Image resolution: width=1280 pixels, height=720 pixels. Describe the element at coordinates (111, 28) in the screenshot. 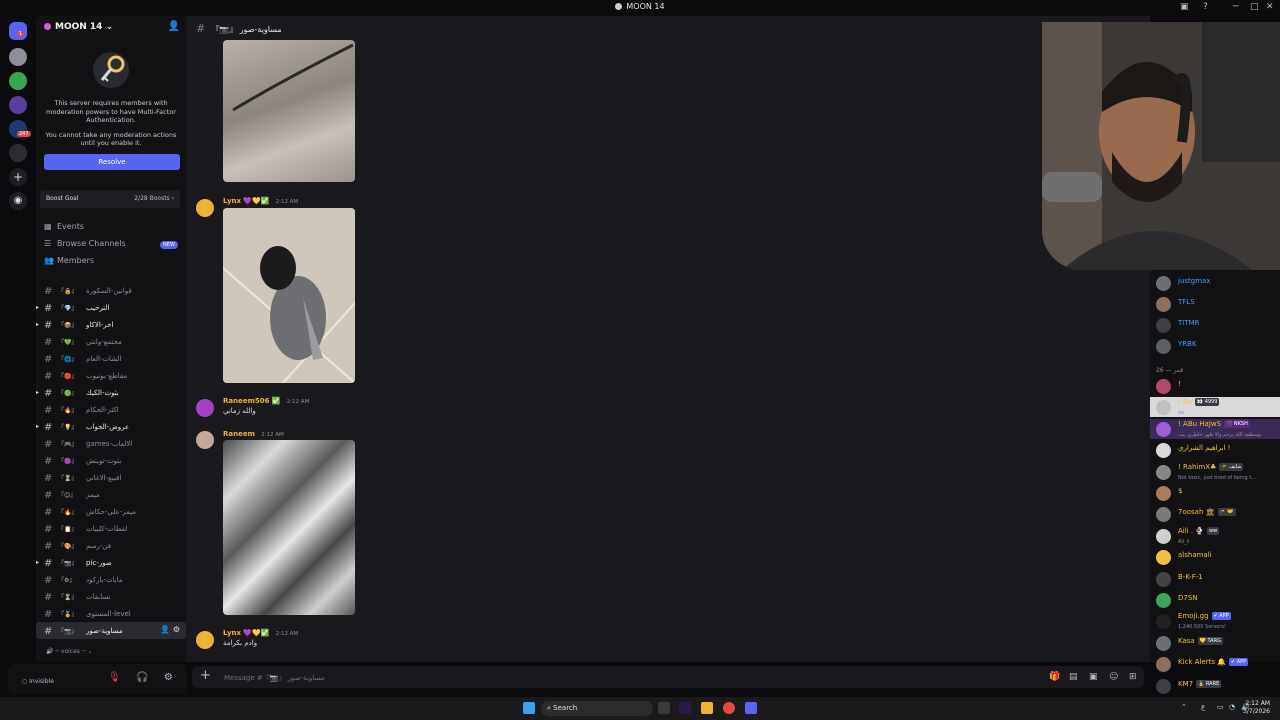

I see `server-header: MOON 14 ⌄ 👤` at that location.